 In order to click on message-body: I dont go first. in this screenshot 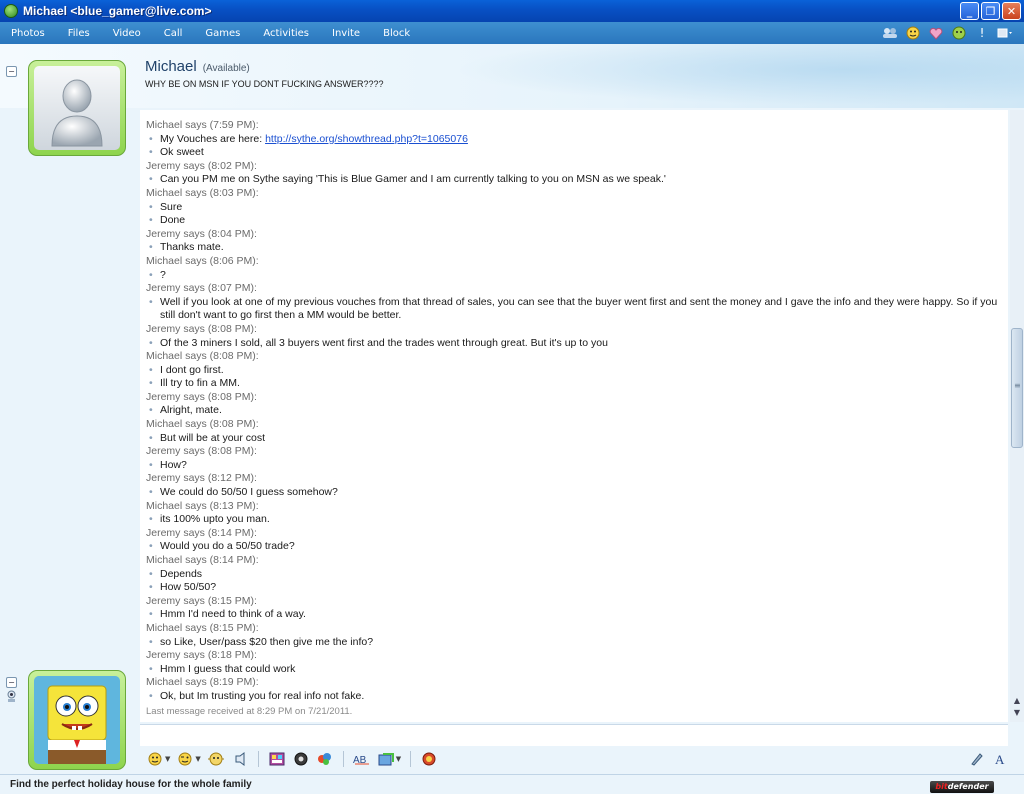, I will do `click(192, 369)`.